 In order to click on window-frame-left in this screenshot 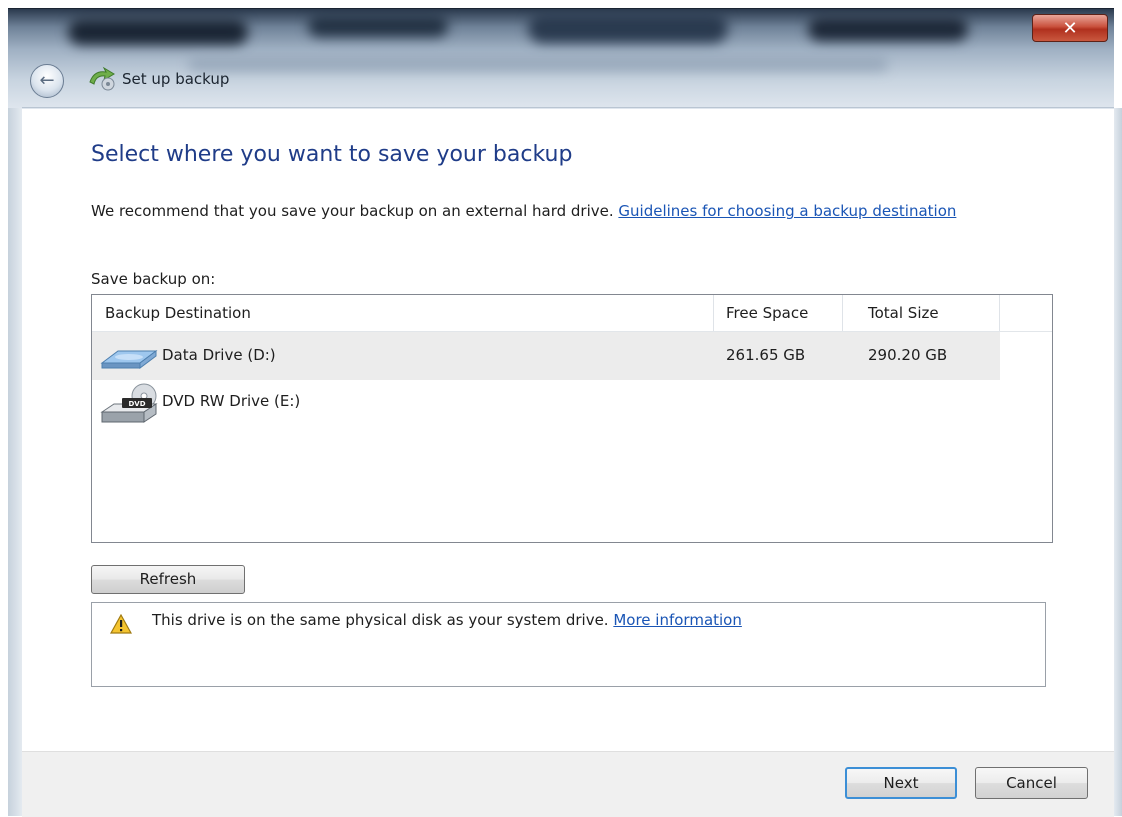, I will do `click(15, 462)`.